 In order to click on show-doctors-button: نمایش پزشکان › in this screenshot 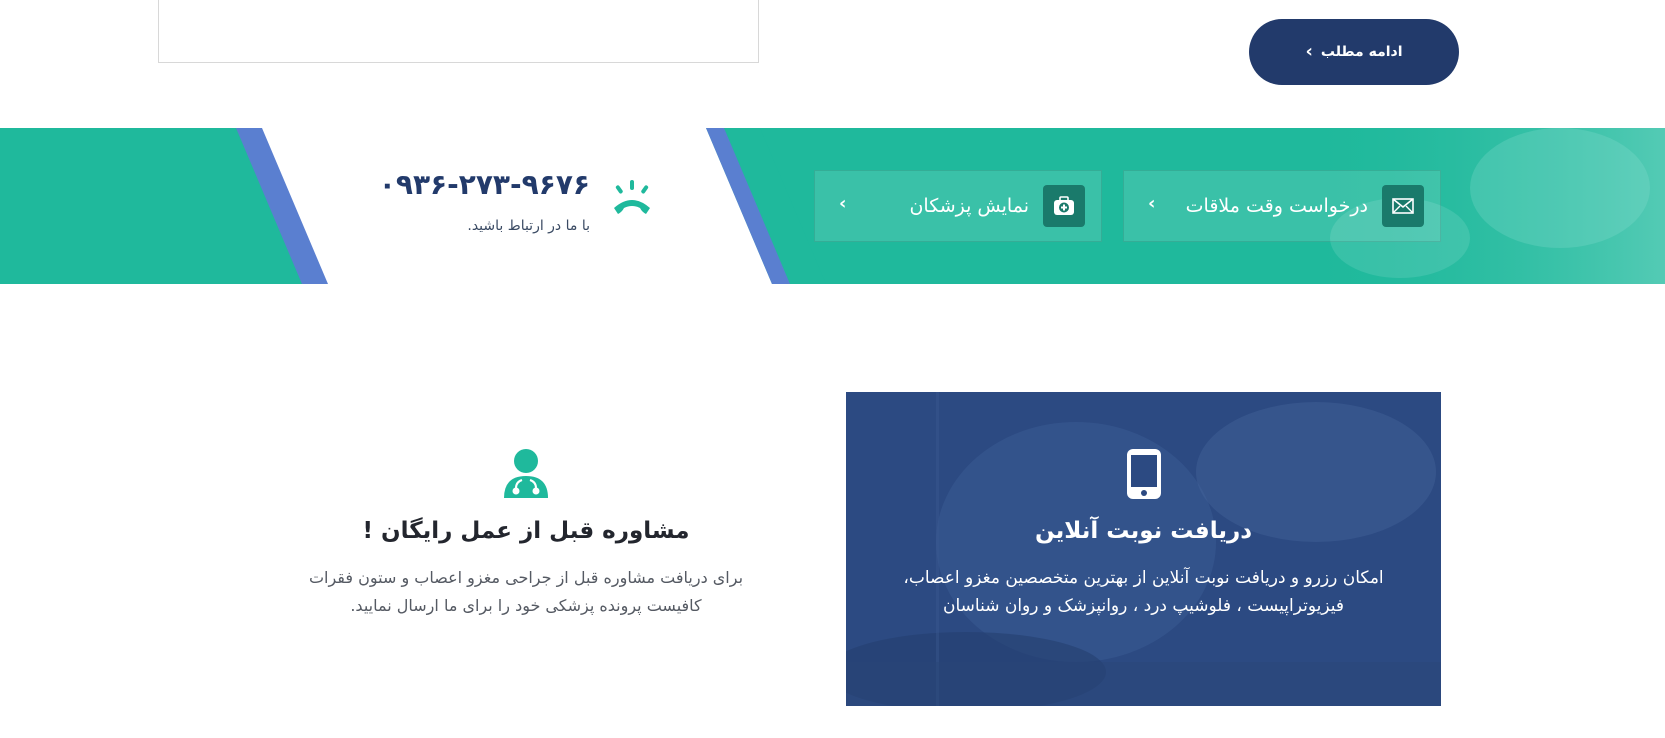, I will do `click(958, 206)`.